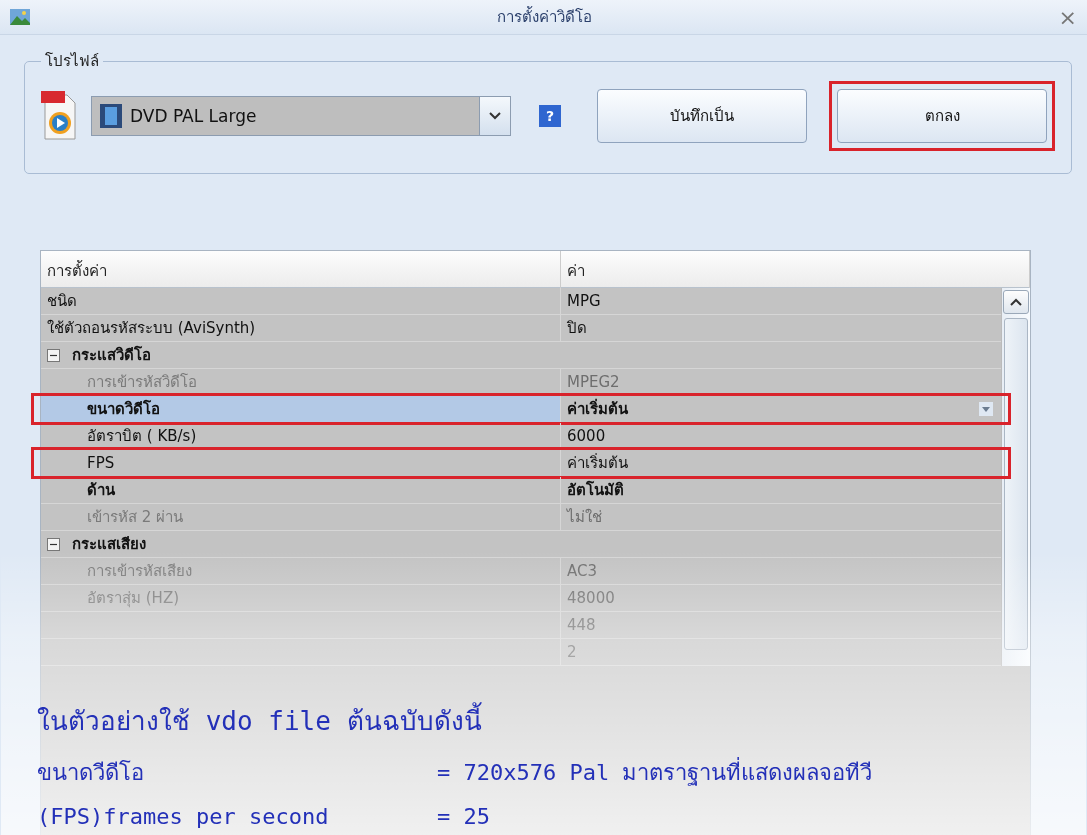 This screenshot has width=1087, height=835. Describe the element at coordinates (59, 116) in the screenshot. I see `video-file-icon` at that location.